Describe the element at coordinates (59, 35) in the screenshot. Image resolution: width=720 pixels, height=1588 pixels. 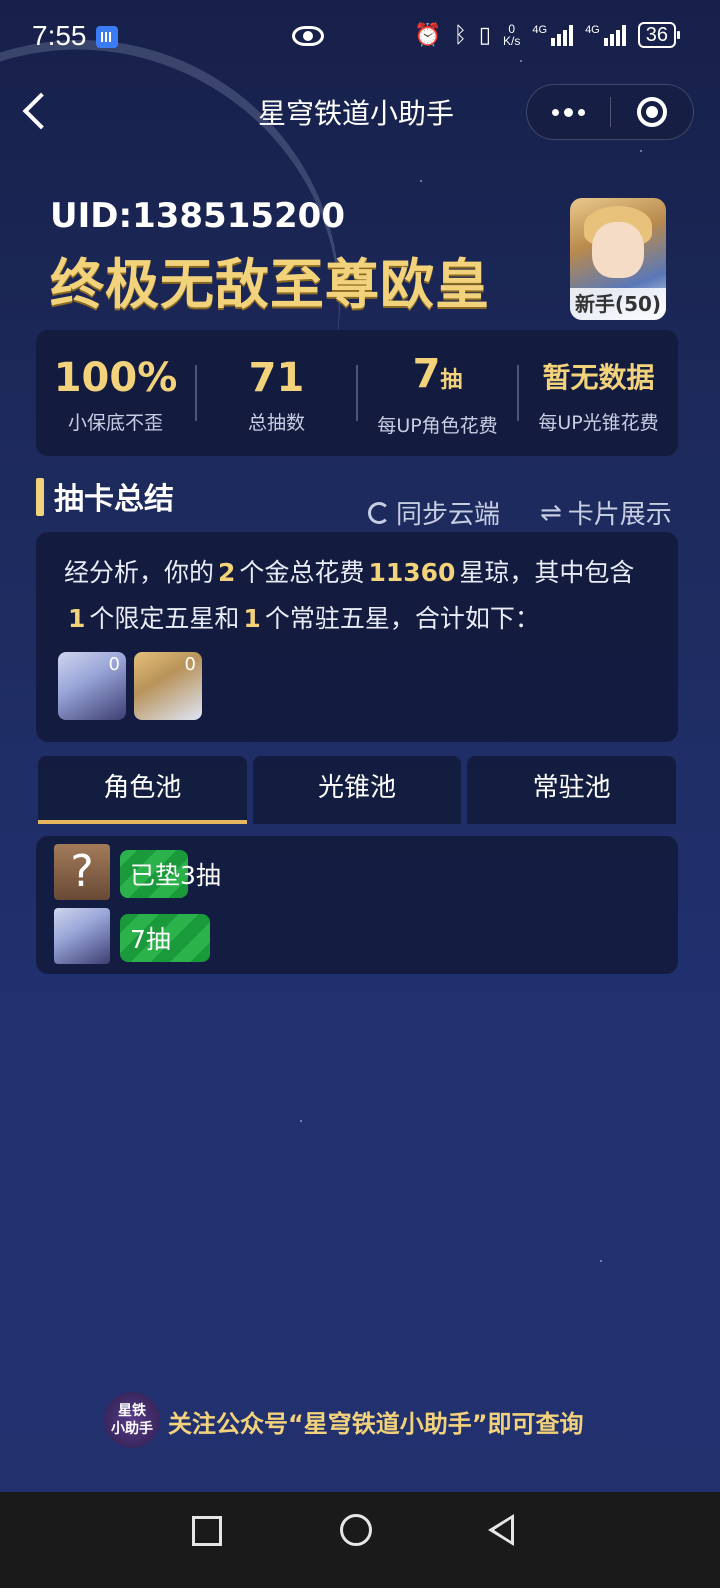
I see `status-time: 7:55` at that location.